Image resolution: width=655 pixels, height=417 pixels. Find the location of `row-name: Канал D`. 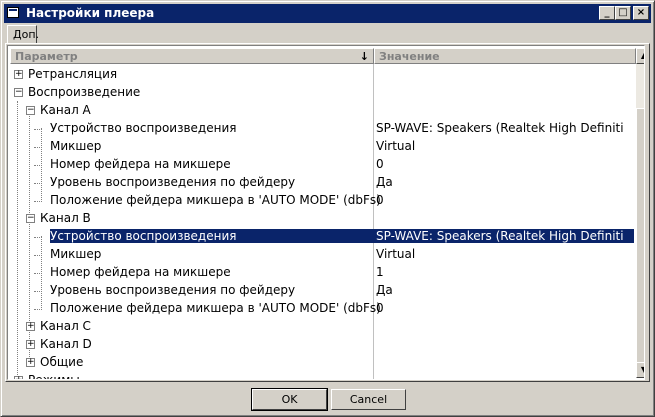

row-name: Канал D is located at coordinates (66, 344).